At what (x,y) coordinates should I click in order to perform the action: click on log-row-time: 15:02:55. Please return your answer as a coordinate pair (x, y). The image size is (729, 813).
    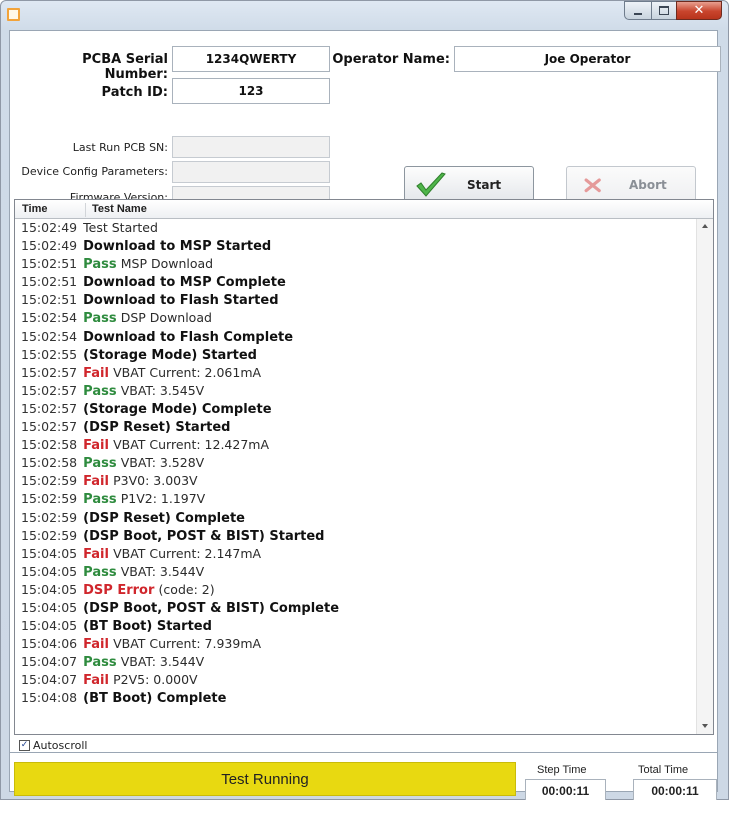
    Looking at the image, I should click on (49, 354).